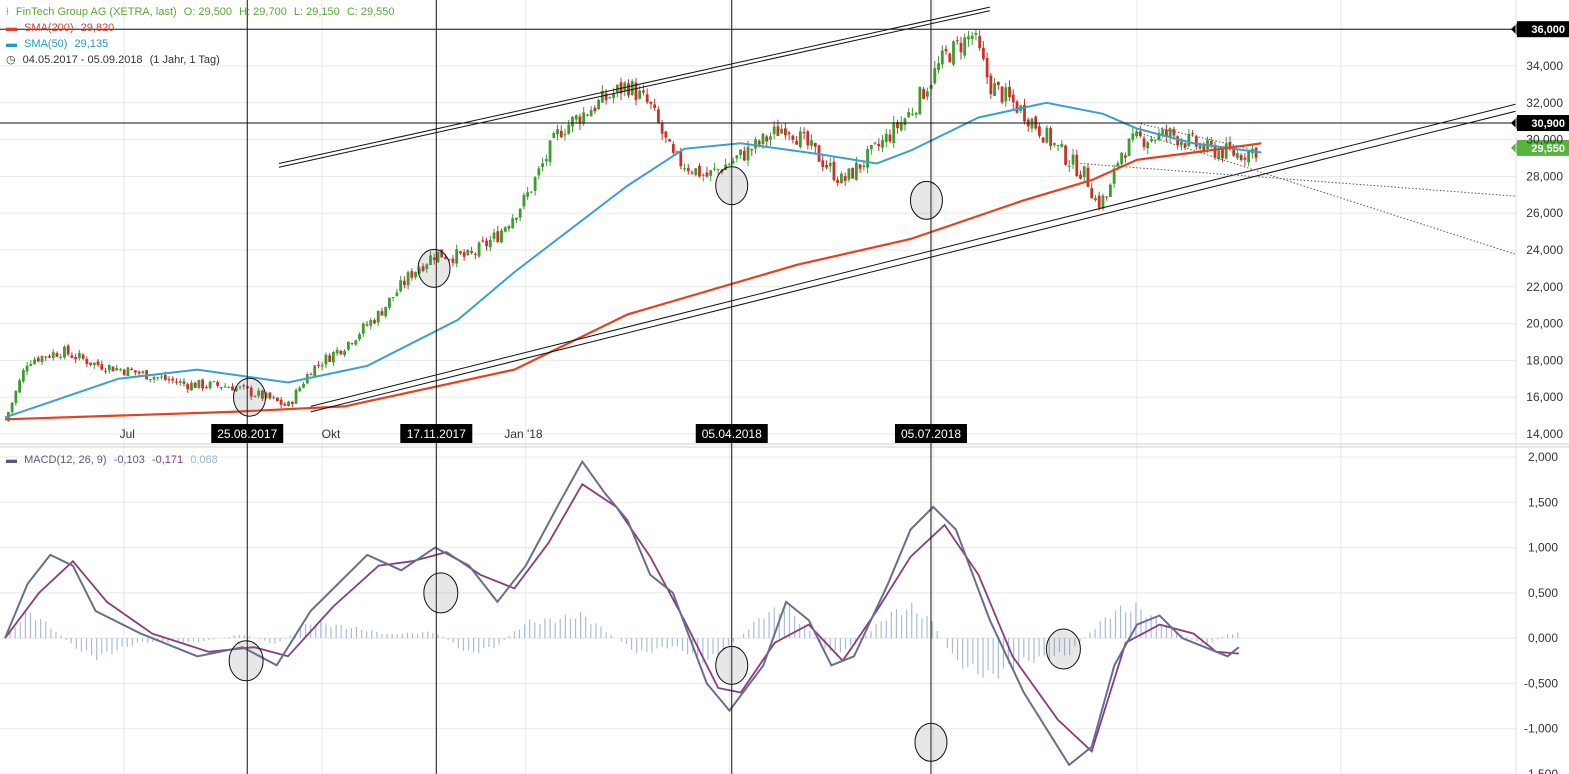 This screenshot has width=1569, height=774. What do you see at coordinates (11, 460) in the screenshot?
I see `macd-swatch-icon: ▬` at bounding box center [11, 460].